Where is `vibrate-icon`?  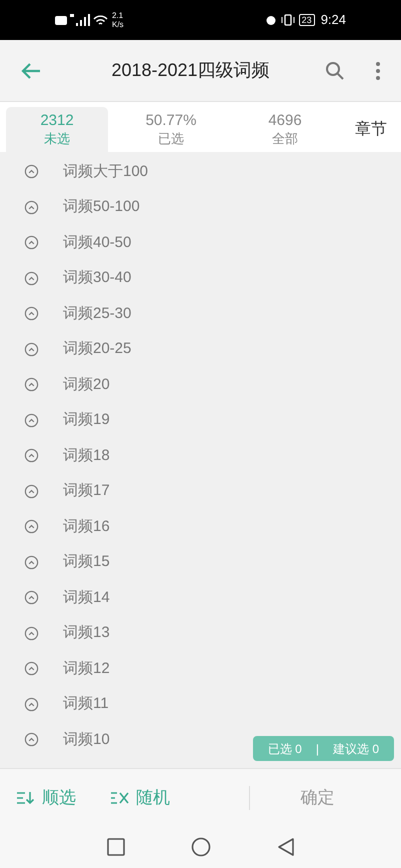
vibrate-icon is located at coordinates (287, 20).